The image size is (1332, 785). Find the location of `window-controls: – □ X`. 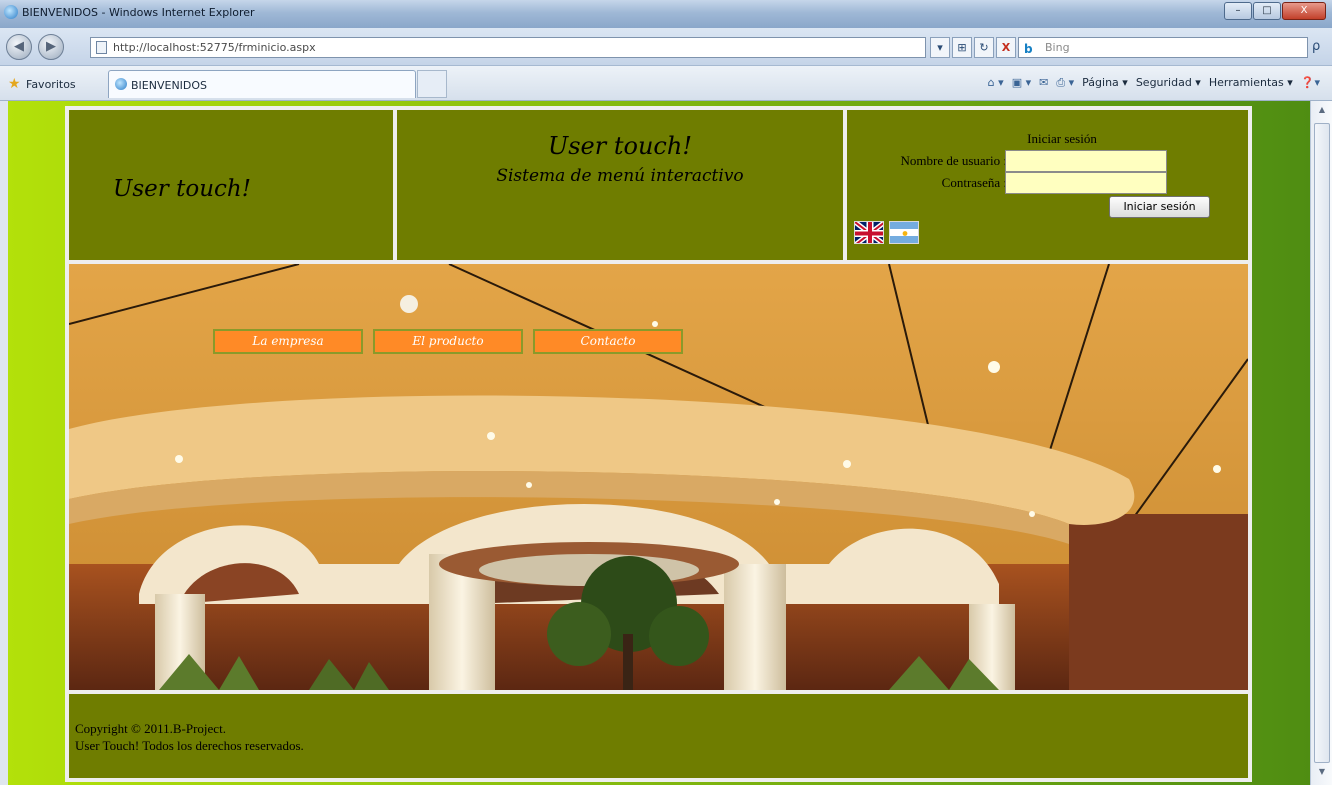

window-controls: – □ X is located at coordinates (1275, 11).